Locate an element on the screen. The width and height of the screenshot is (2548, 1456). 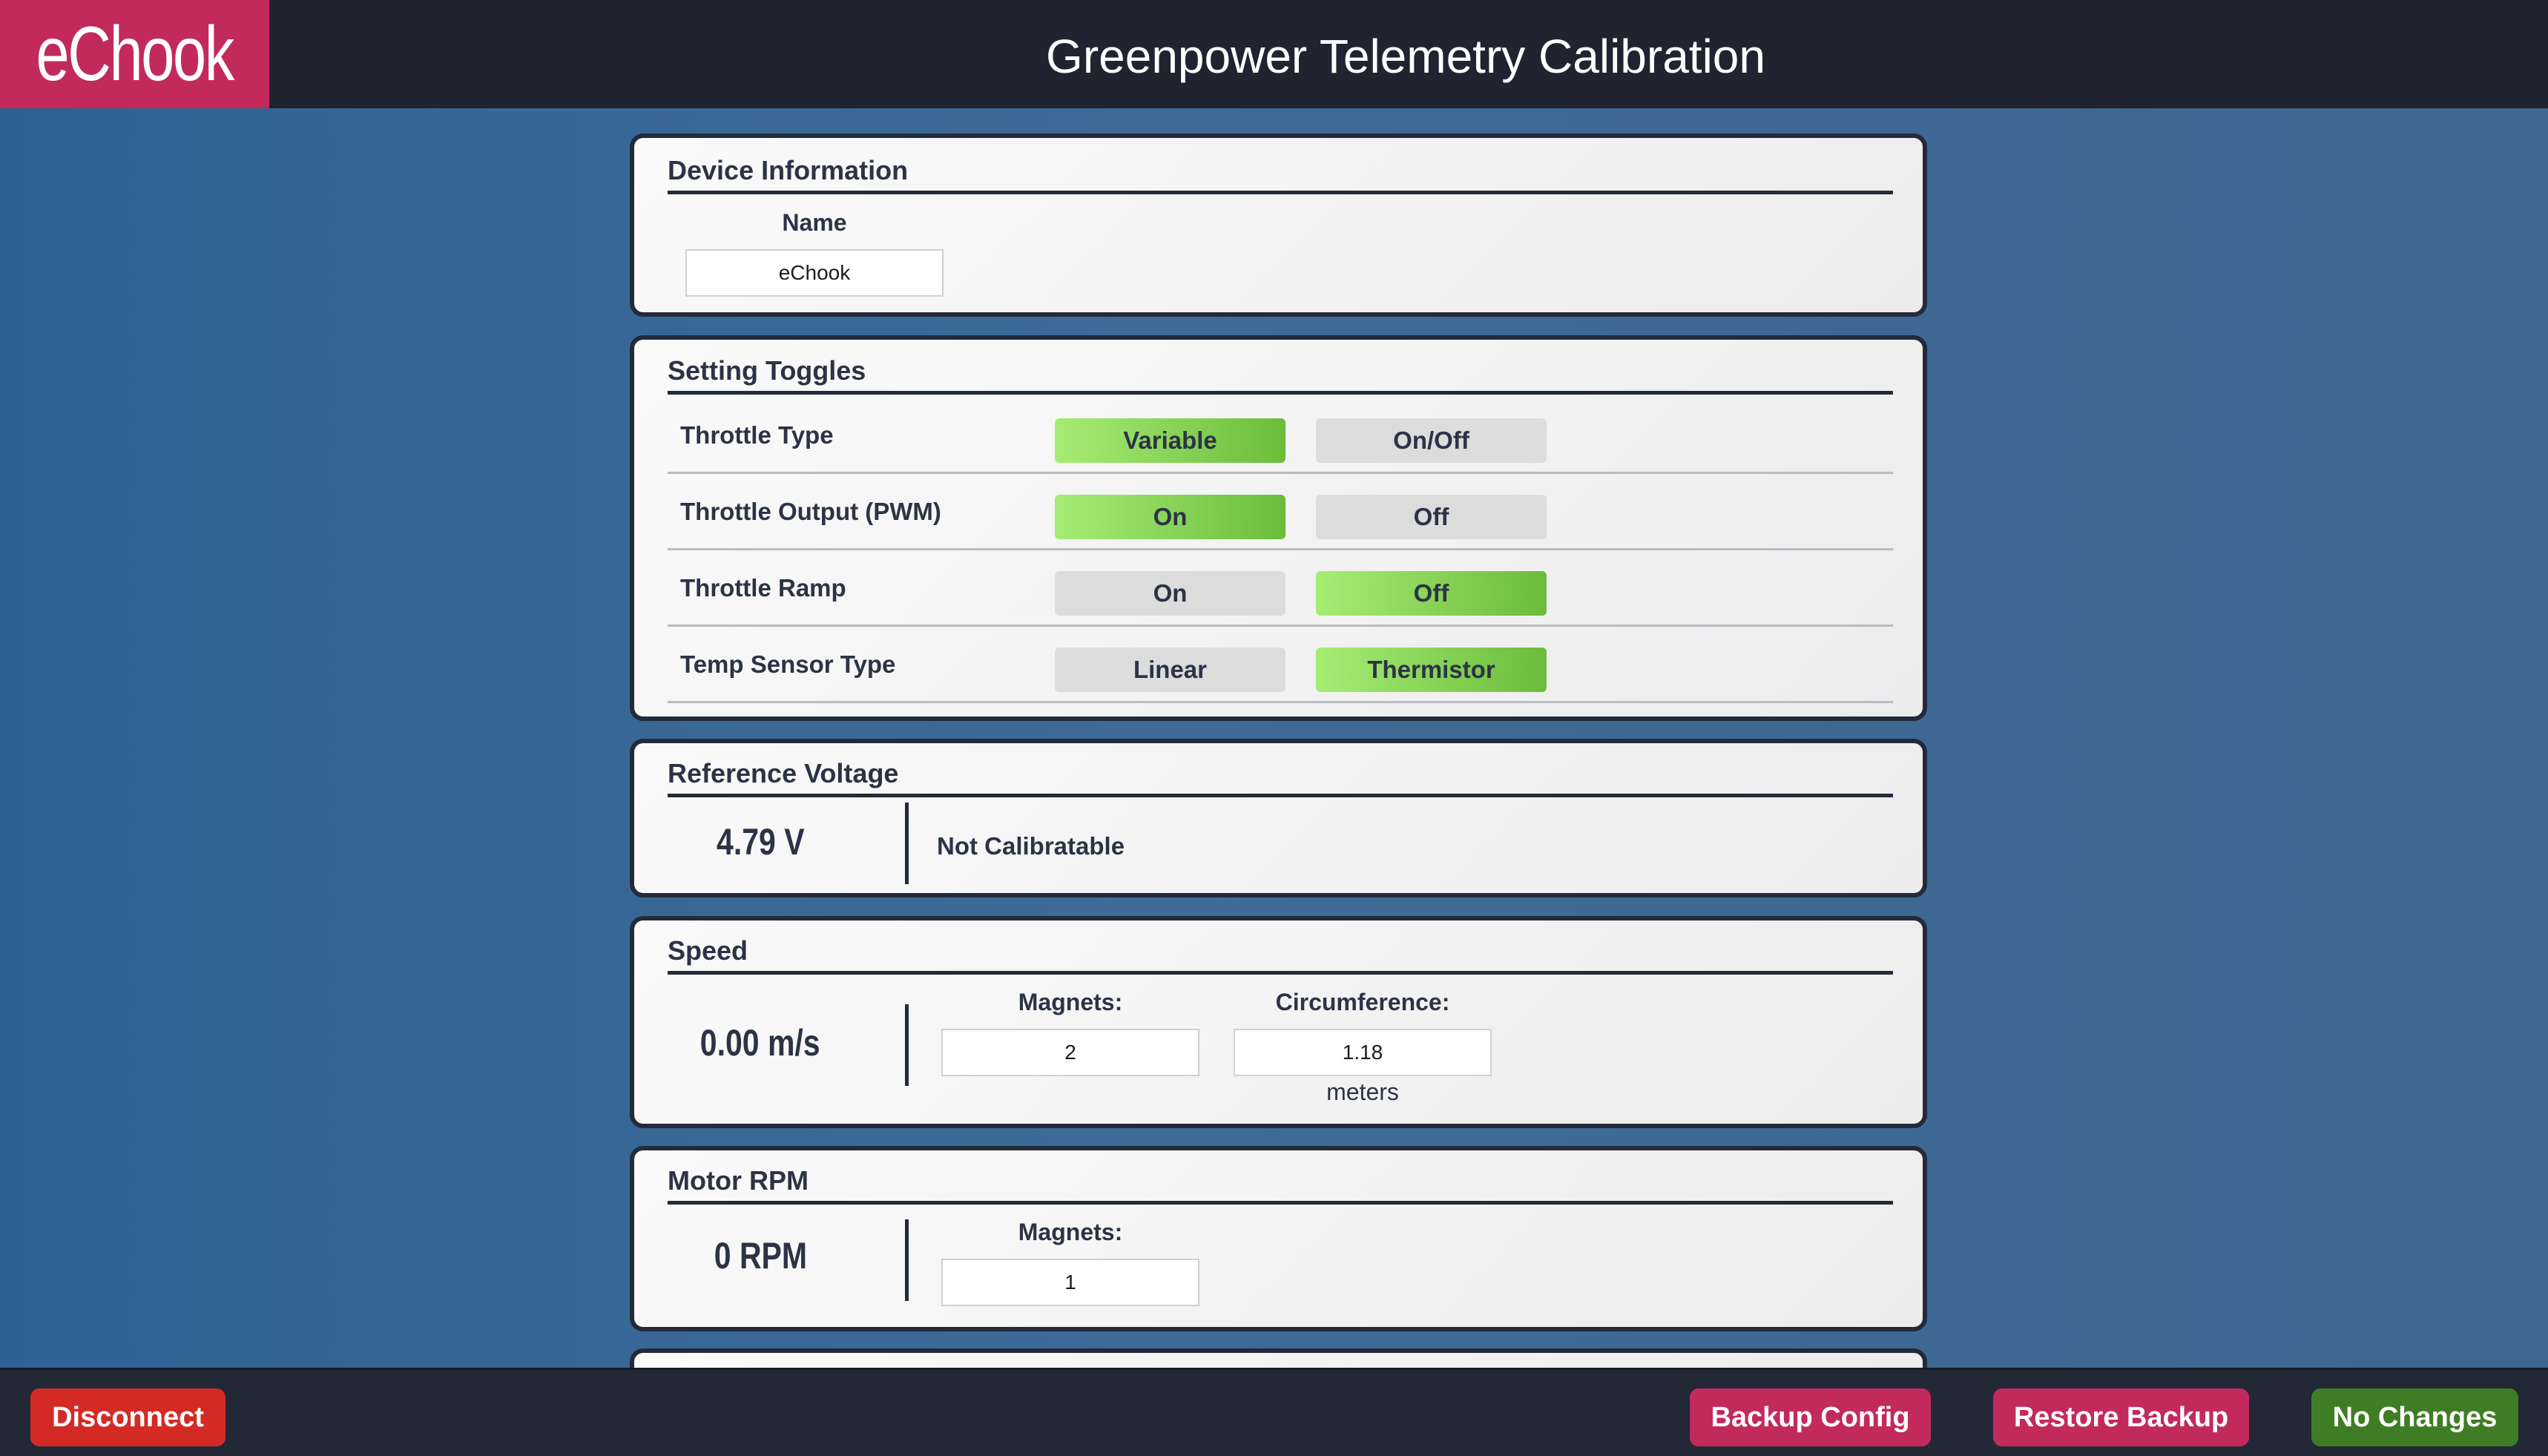
temp-sensor-thermistor-button: Thermistor is located at coordinates (1431, 670).